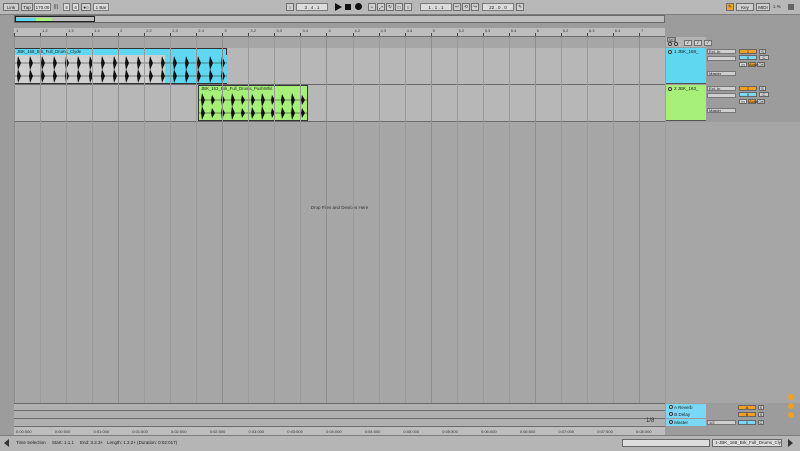  I want to click on master-pan: C, so click(761, 422).